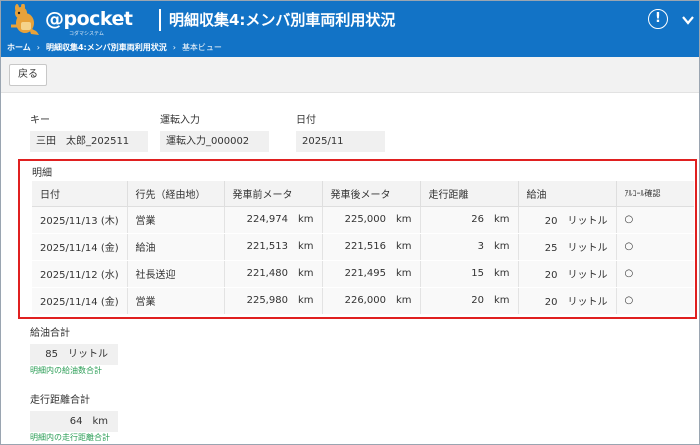 Image resolution: width=700 pixels, height=445 pixels. Describe the element at coordinates (267, 273) in the screenshot. I see `meter-before-value: 221,480` at that location.